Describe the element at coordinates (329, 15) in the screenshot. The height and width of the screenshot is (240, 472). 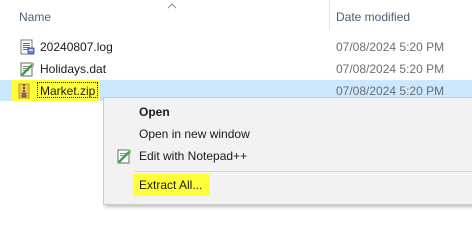
I see `column-divider` at that location.